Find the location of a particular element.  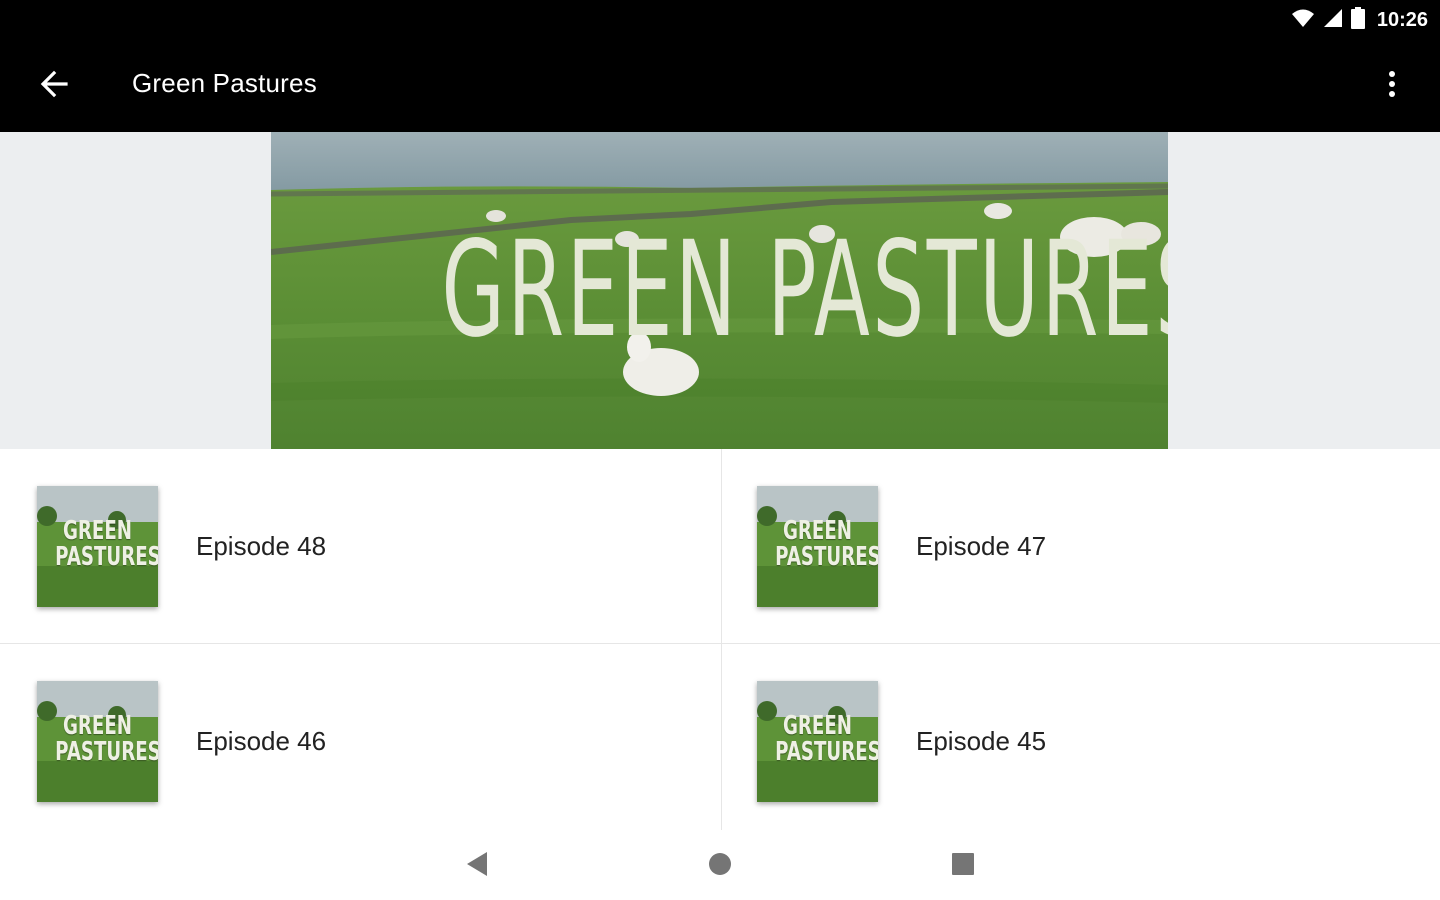

nav-back-button is located at coordinates (477, 866).